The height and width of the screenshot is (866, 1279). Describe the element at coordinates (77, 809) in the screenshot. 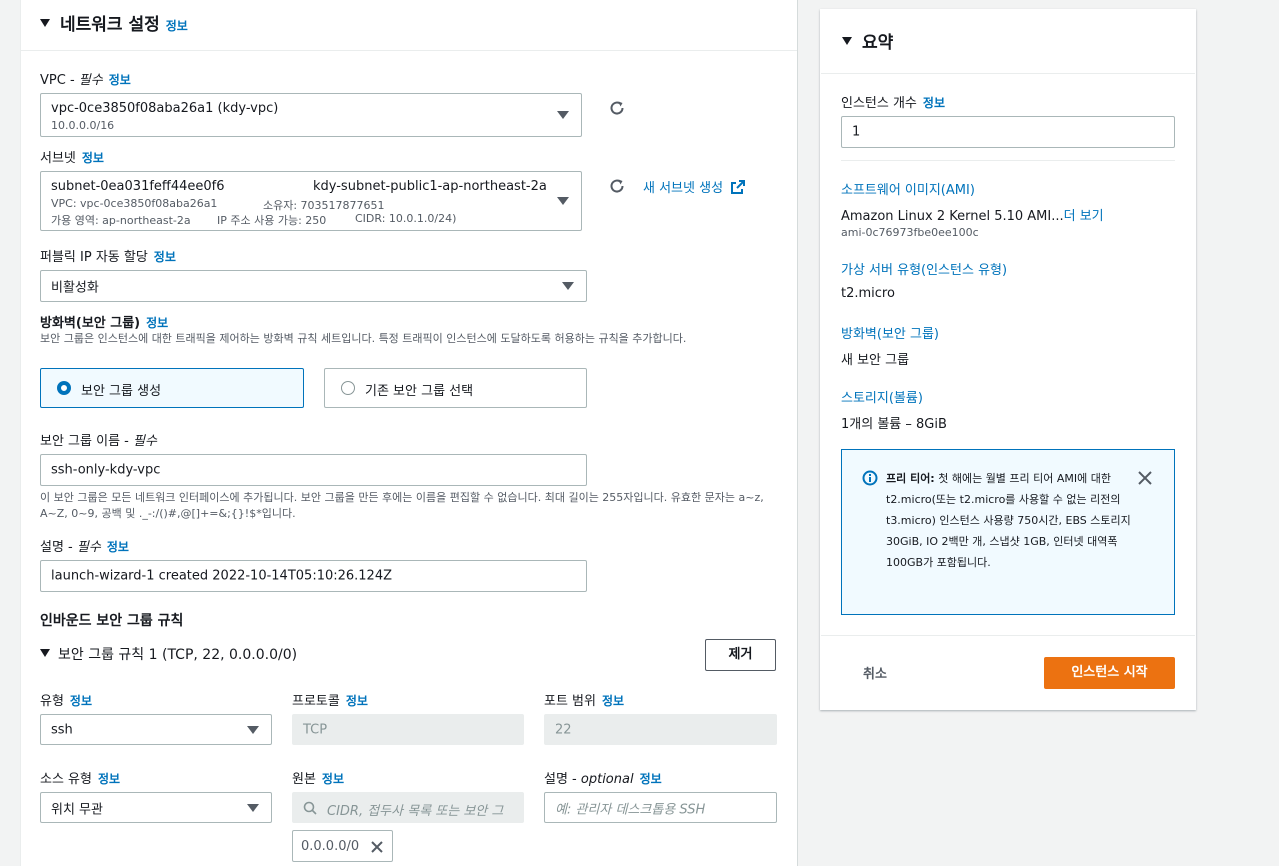

I see `source-type-value: 위치 무관` at that location.